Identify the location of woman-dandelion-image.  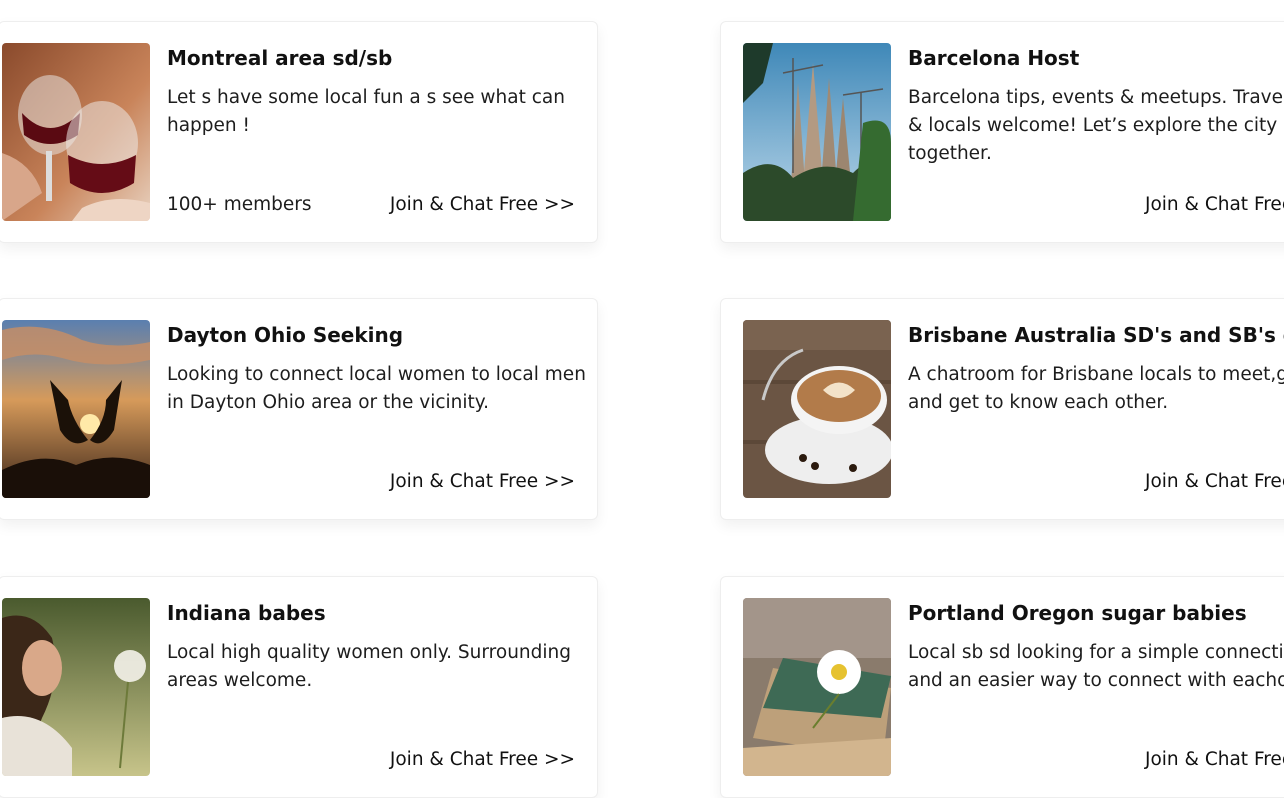
(76, 687).